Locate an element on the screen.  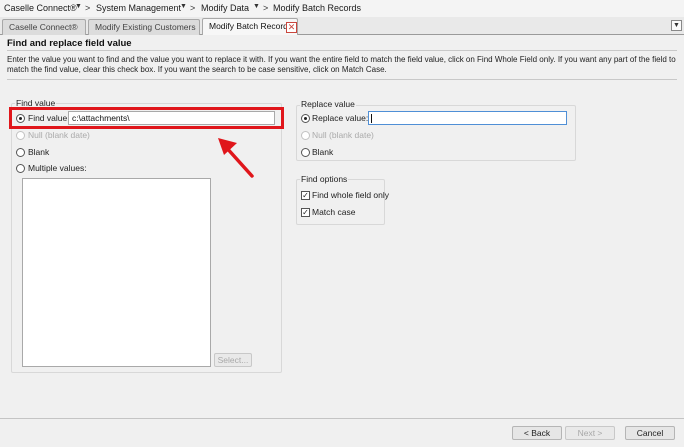
cancel-button: Cancel is located at coordinates (650, 433).